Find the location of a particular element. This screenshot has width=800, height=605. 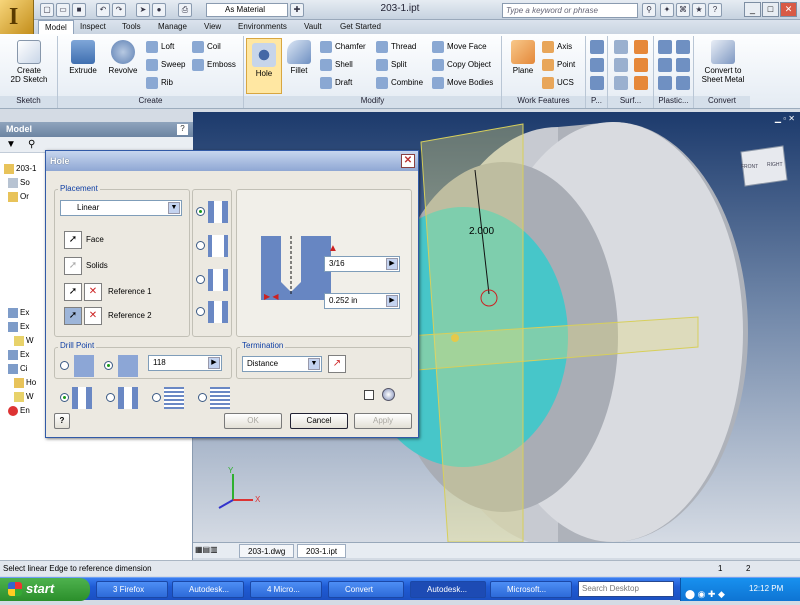

mirror-icon is located at coordinates (597, 83).